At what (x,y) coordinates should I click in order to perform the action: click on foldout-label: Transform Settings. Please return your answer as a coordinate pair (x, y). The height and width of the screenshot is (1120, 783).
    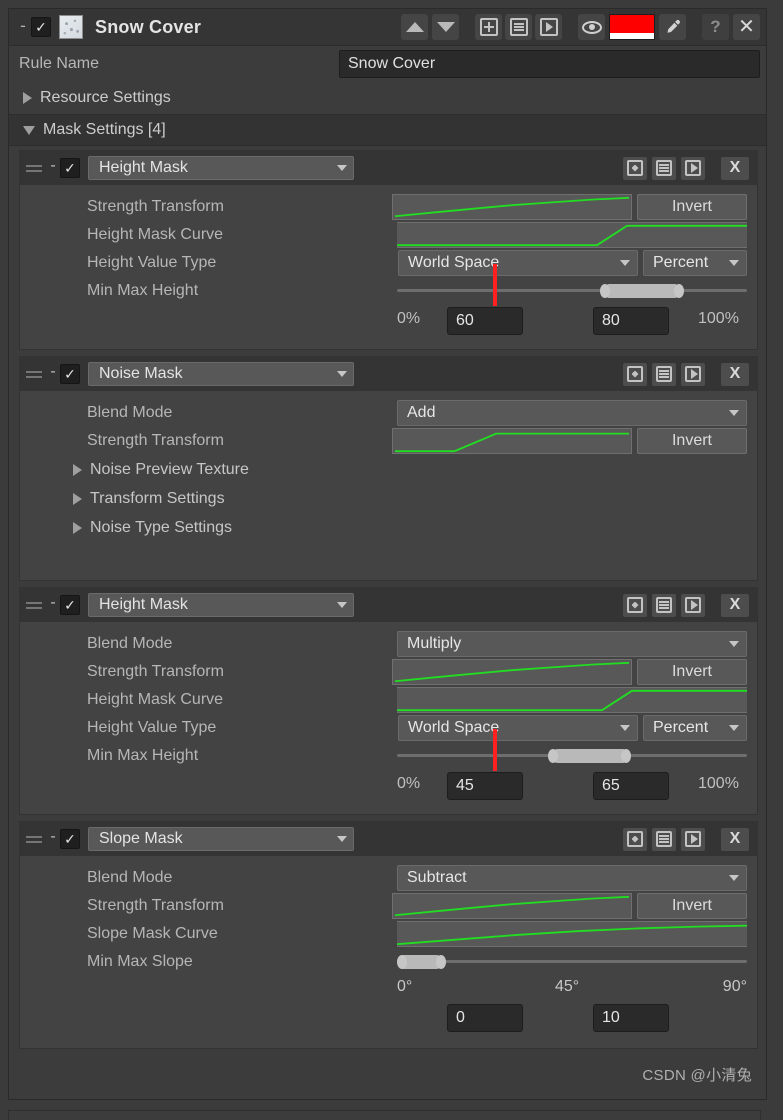
    Looking at the image, I should click on (157, 498).